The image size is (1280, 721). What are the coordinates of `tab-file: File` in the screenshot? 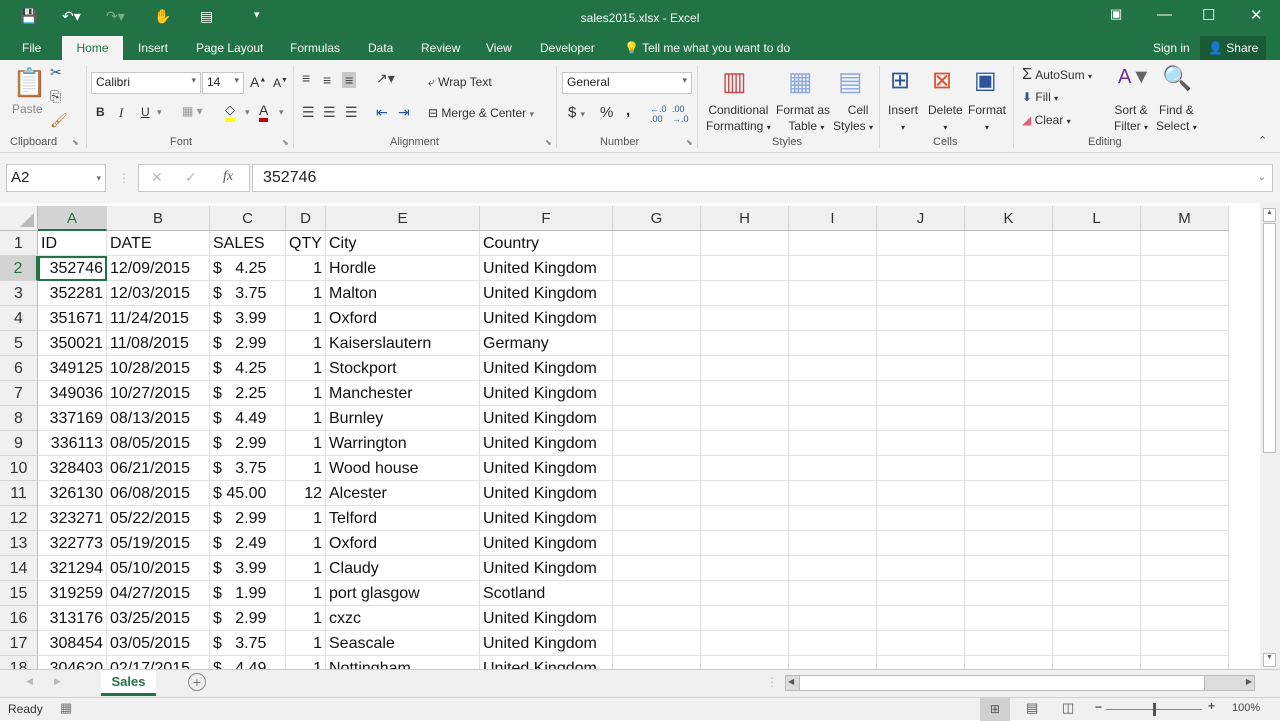 It's located at (31, 48).